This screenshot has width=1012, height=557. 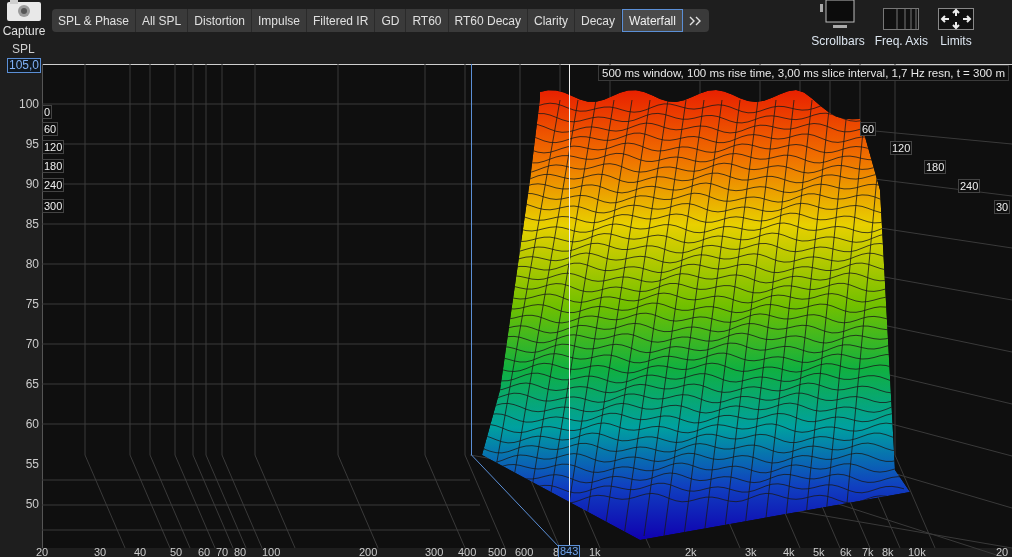 I want to click on info-text: 500 ms window, 100 ms rise time, 3,00 ms slice interval, 1,7 Hz resn, t = 300 m, so click(x=803, y=73).